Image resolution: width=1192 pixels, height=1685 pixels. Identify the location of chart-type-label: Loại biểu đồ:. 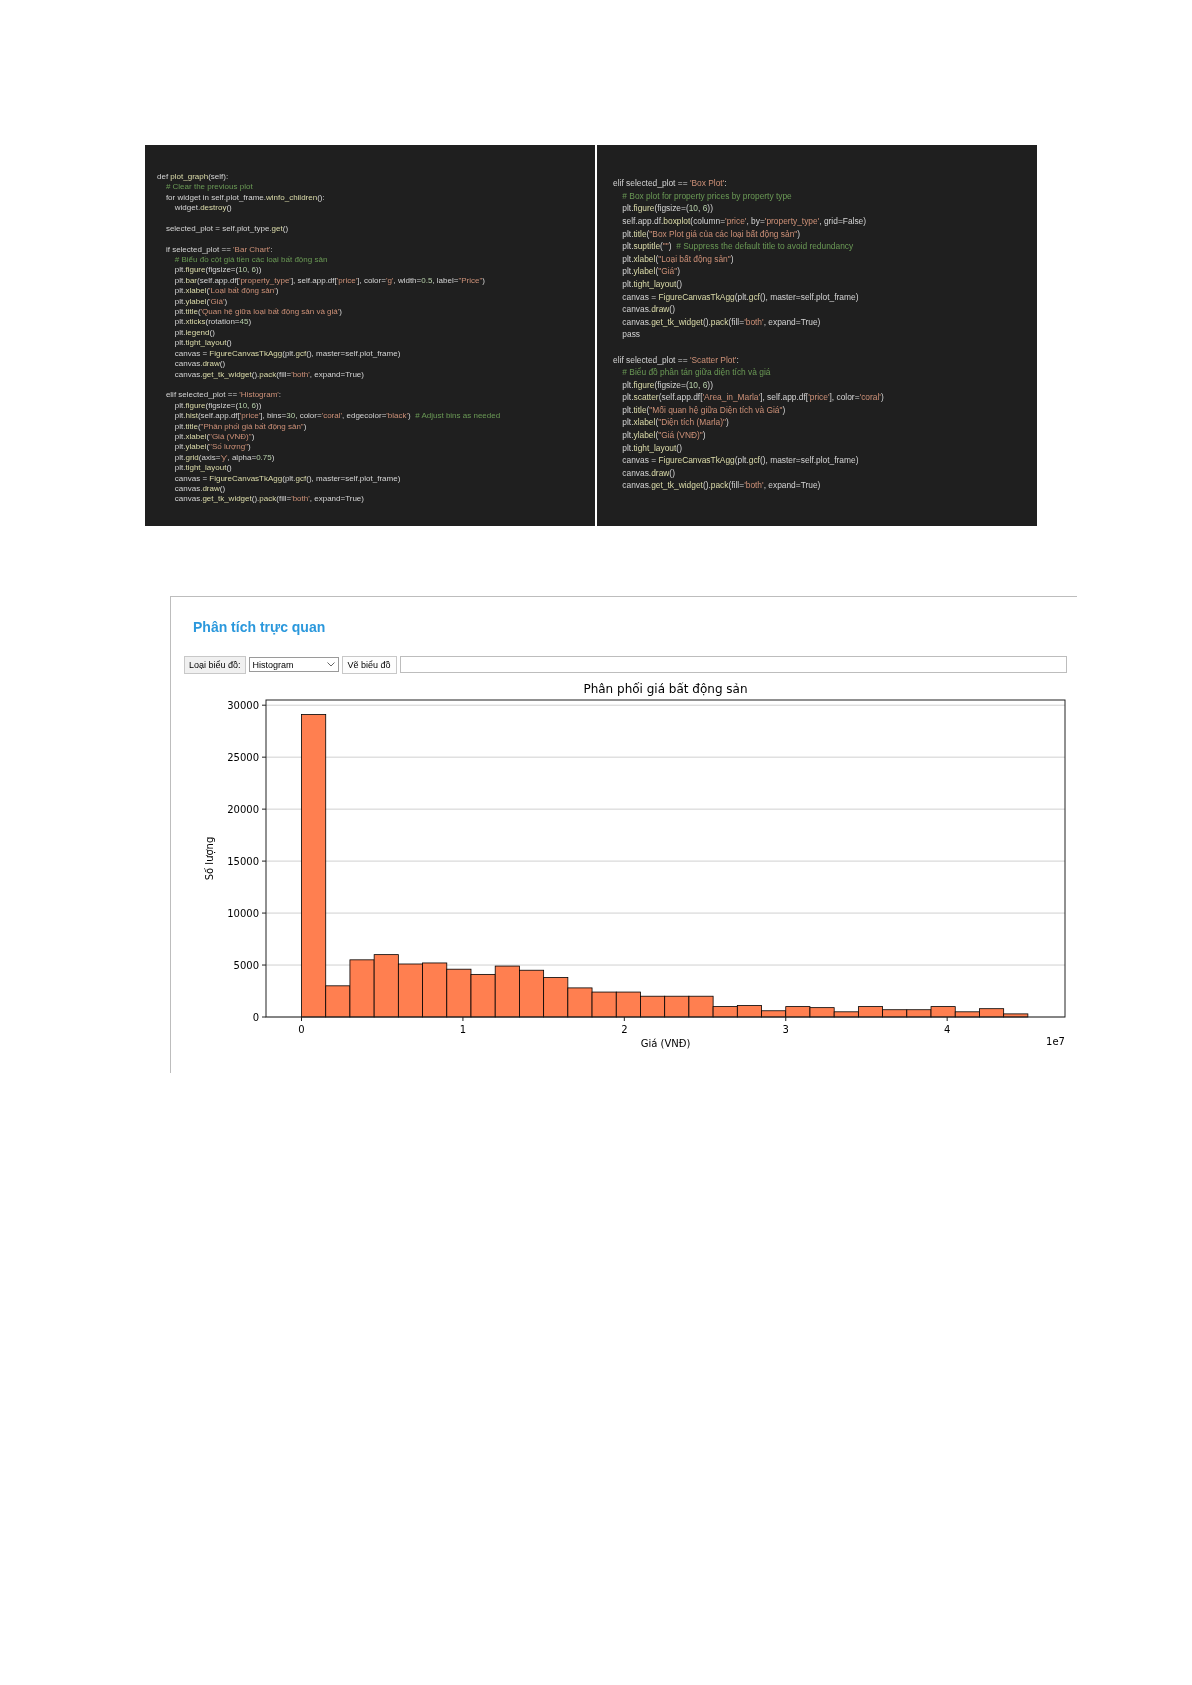
(215, 664).